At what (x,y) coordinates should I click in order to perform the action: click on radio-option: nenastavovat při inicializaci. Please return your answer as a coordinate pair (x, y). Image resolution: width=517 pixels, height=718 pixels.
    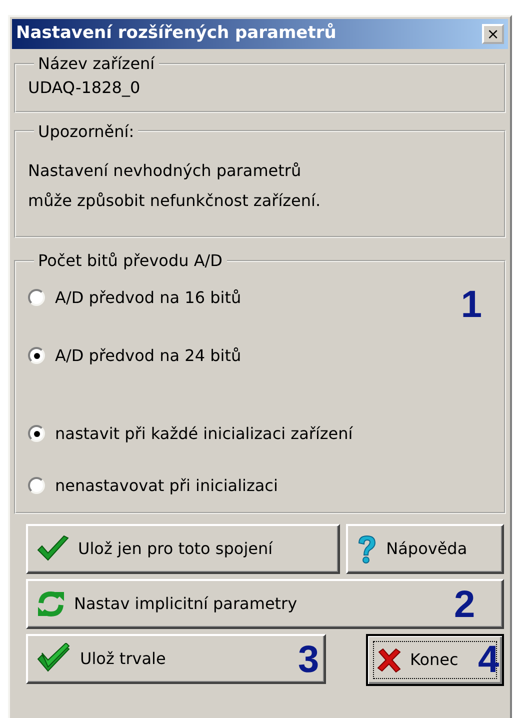
    Looking at the image, I should click on (153, 486).